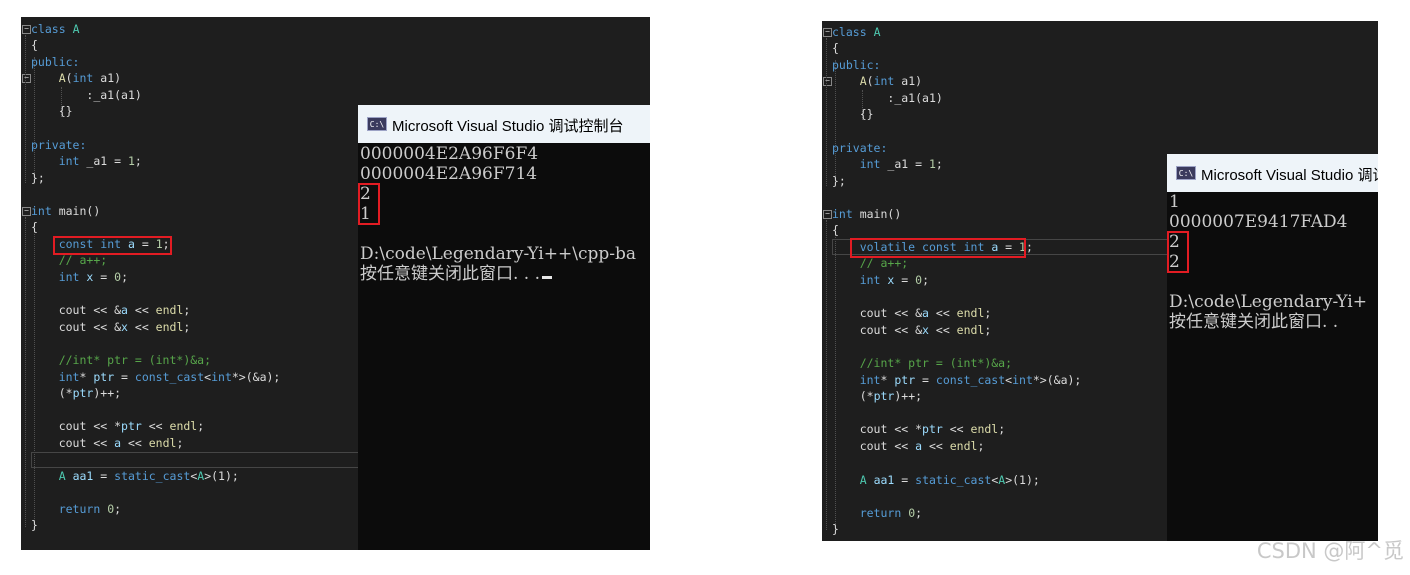 This screenshot has width=1410, height=575. Describe the element at coordinates (508, 126) in the screenshot. I see `console-title: Microsoft Visual Studio 调试控制台` at that location.